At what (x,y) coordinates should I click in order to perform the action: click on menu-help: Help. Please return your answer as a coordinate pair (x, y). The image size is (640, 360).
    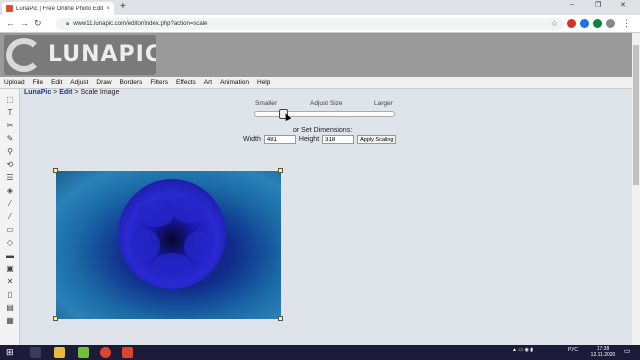
    Looking at the image, I should click on (263, 82).